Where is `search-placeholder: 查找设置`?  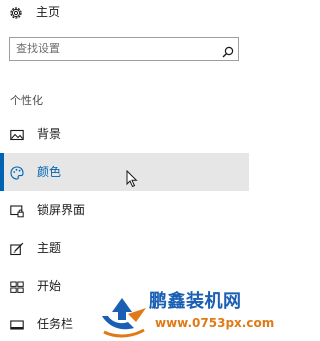
search-placeholder: 查找设置 is located at coordinates (38, 48).